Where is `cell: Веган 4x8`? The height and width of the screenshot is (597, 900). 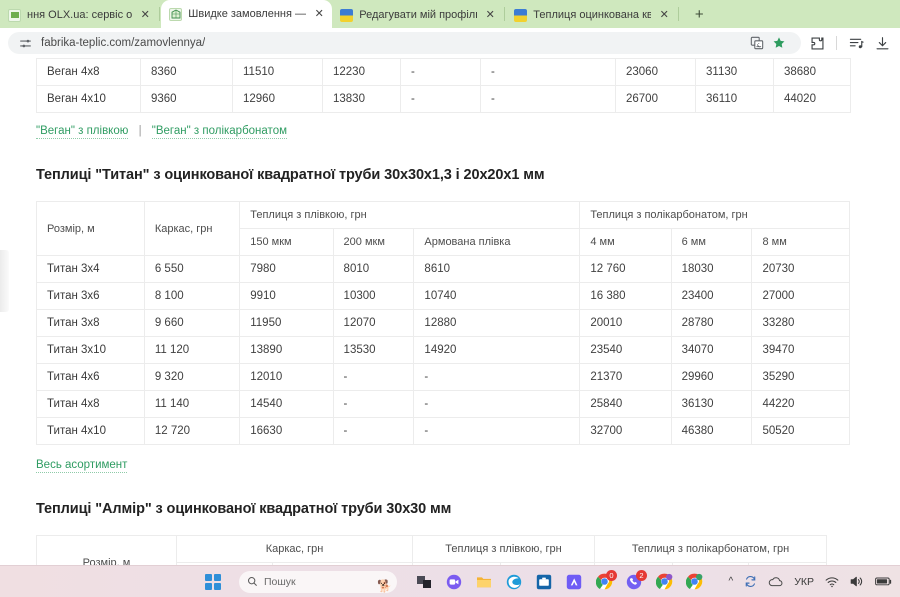
cell: Веган 4x8 is located at coordinates (88, 72).